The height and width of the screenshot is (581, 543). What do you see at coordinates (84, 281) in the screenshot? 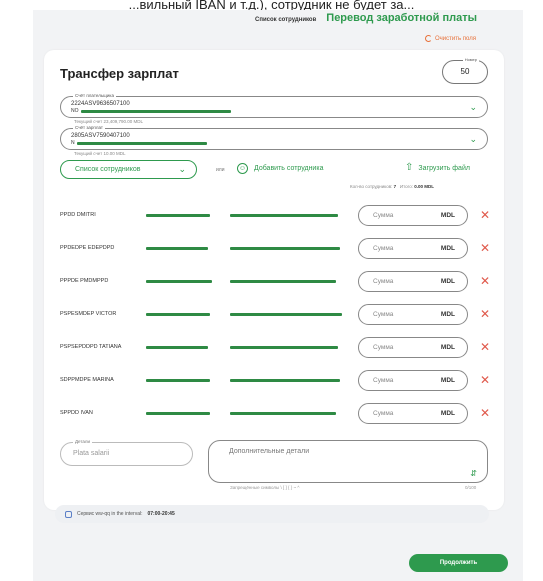
I see `employee-name: PPPDE PMDMPPD` at bounding box center [84, 281].